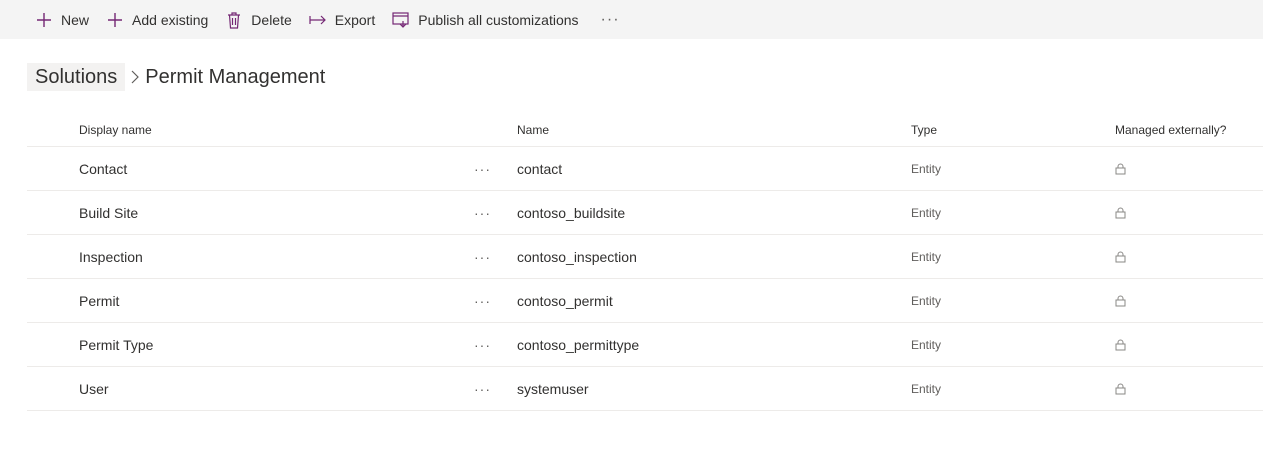 This screenshot has height=459, width=1263. What do you see at coordinates (533, 130) in the screenshot?
I see `column-header-name: Name` at bounding box center [533, 130].